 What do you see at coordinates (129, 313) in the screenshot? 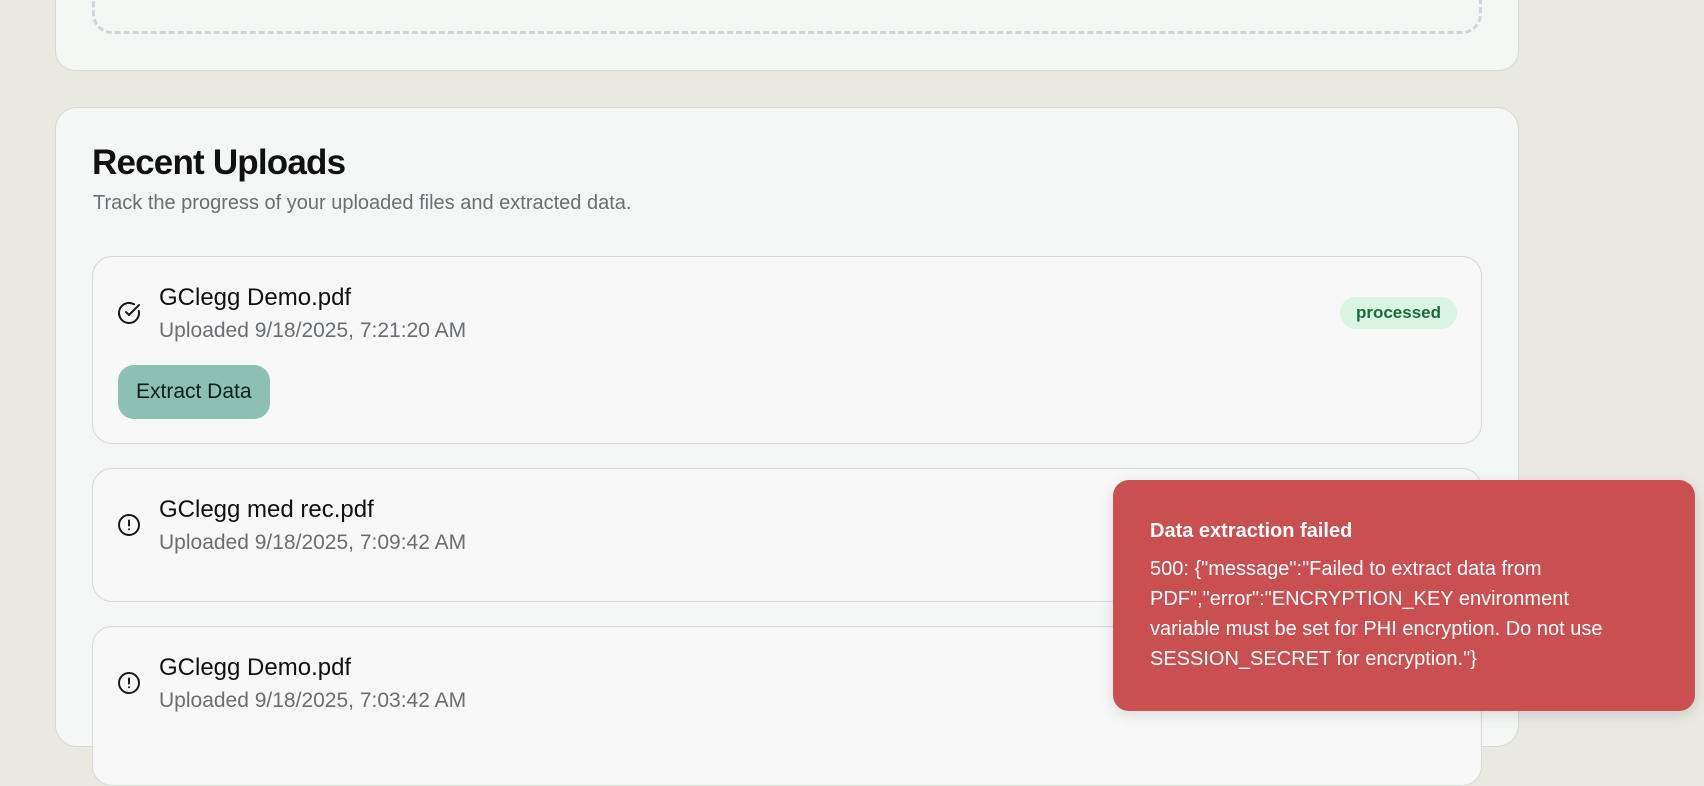
I see `check-circle-icon` at bounding box center [129, 313].